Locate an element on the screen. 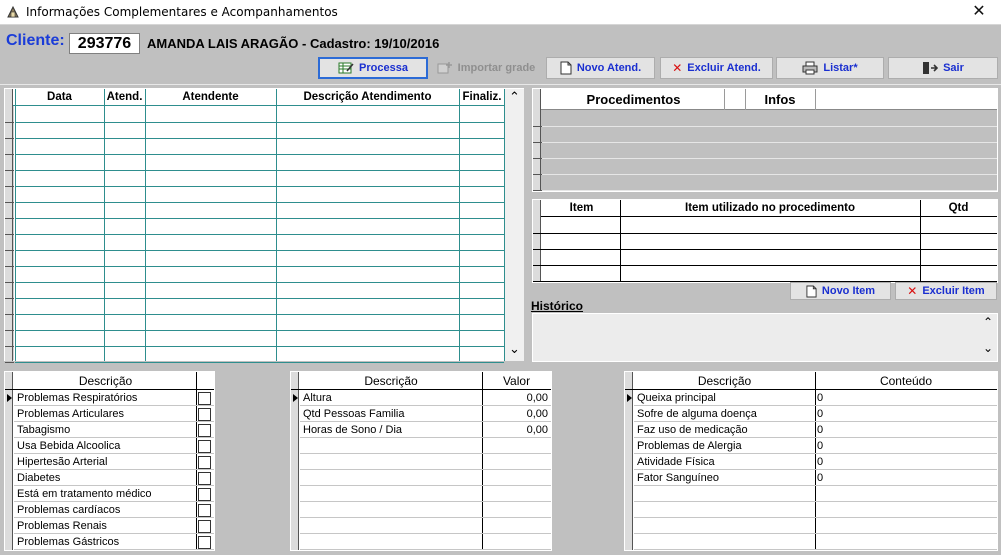 The image size is (1001, 555). col-finaliz: Finaliz. is located at coordinates (482, 97).